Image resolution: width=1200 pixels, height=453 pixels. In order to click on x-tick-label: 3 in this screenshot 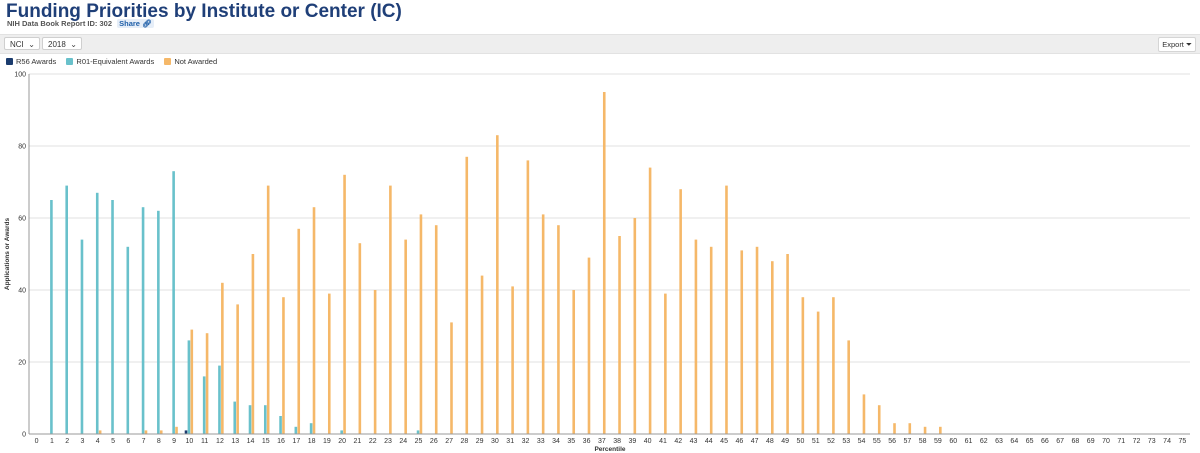, I will do `click(83, 441)`.